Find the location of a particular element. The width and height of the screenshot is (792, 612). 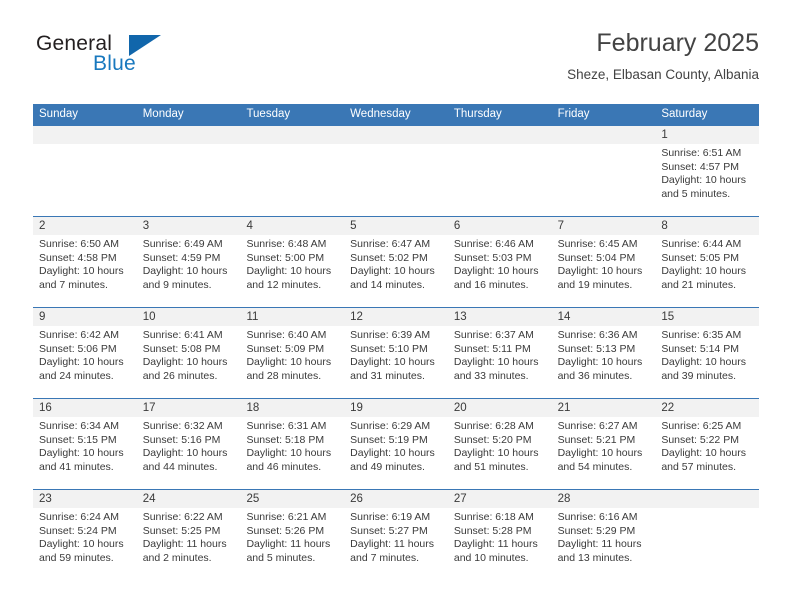

daylight-text: Daylight: 11 hours and 2 minutes. is located at coordinates (184, 551).